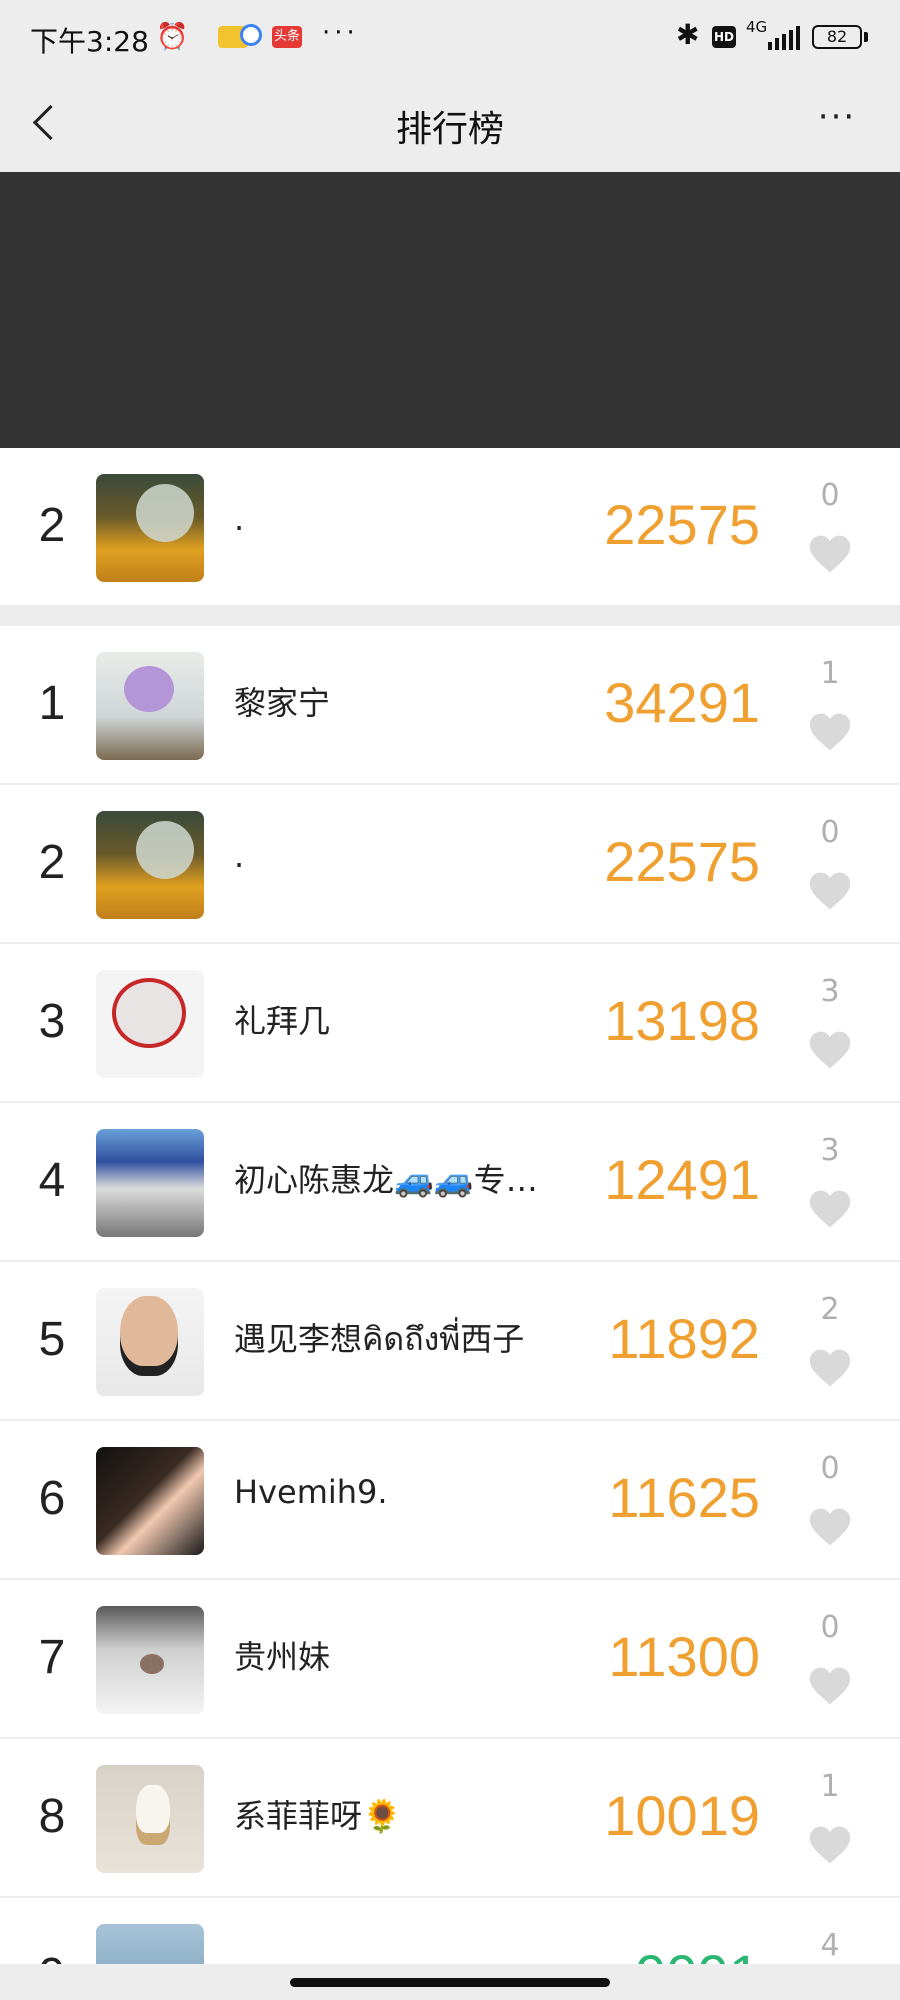  Describe the element at coordinates (52, 1498) in the screenshot. I see `rank-number: 6` at that location.